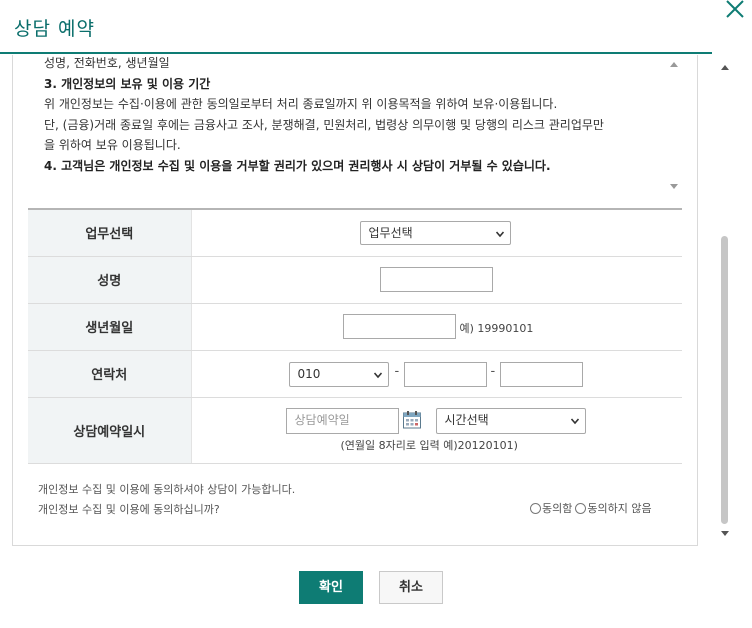 This screenshot has height=628, width=752. What do you see at coordinates (466, 419) in the screenshot?
I see `time-select-value: 시간선택` at bounding box center [466, 419].